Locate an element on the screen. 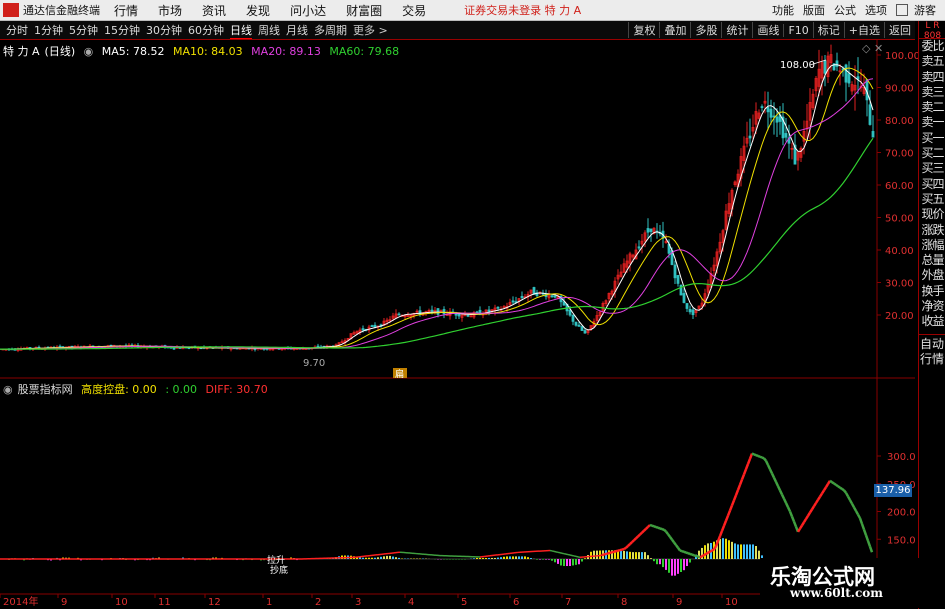 Image resolution: width=945 pixels, height=609 pixels. side-item: 委比 is located at coordinates (932, 46).